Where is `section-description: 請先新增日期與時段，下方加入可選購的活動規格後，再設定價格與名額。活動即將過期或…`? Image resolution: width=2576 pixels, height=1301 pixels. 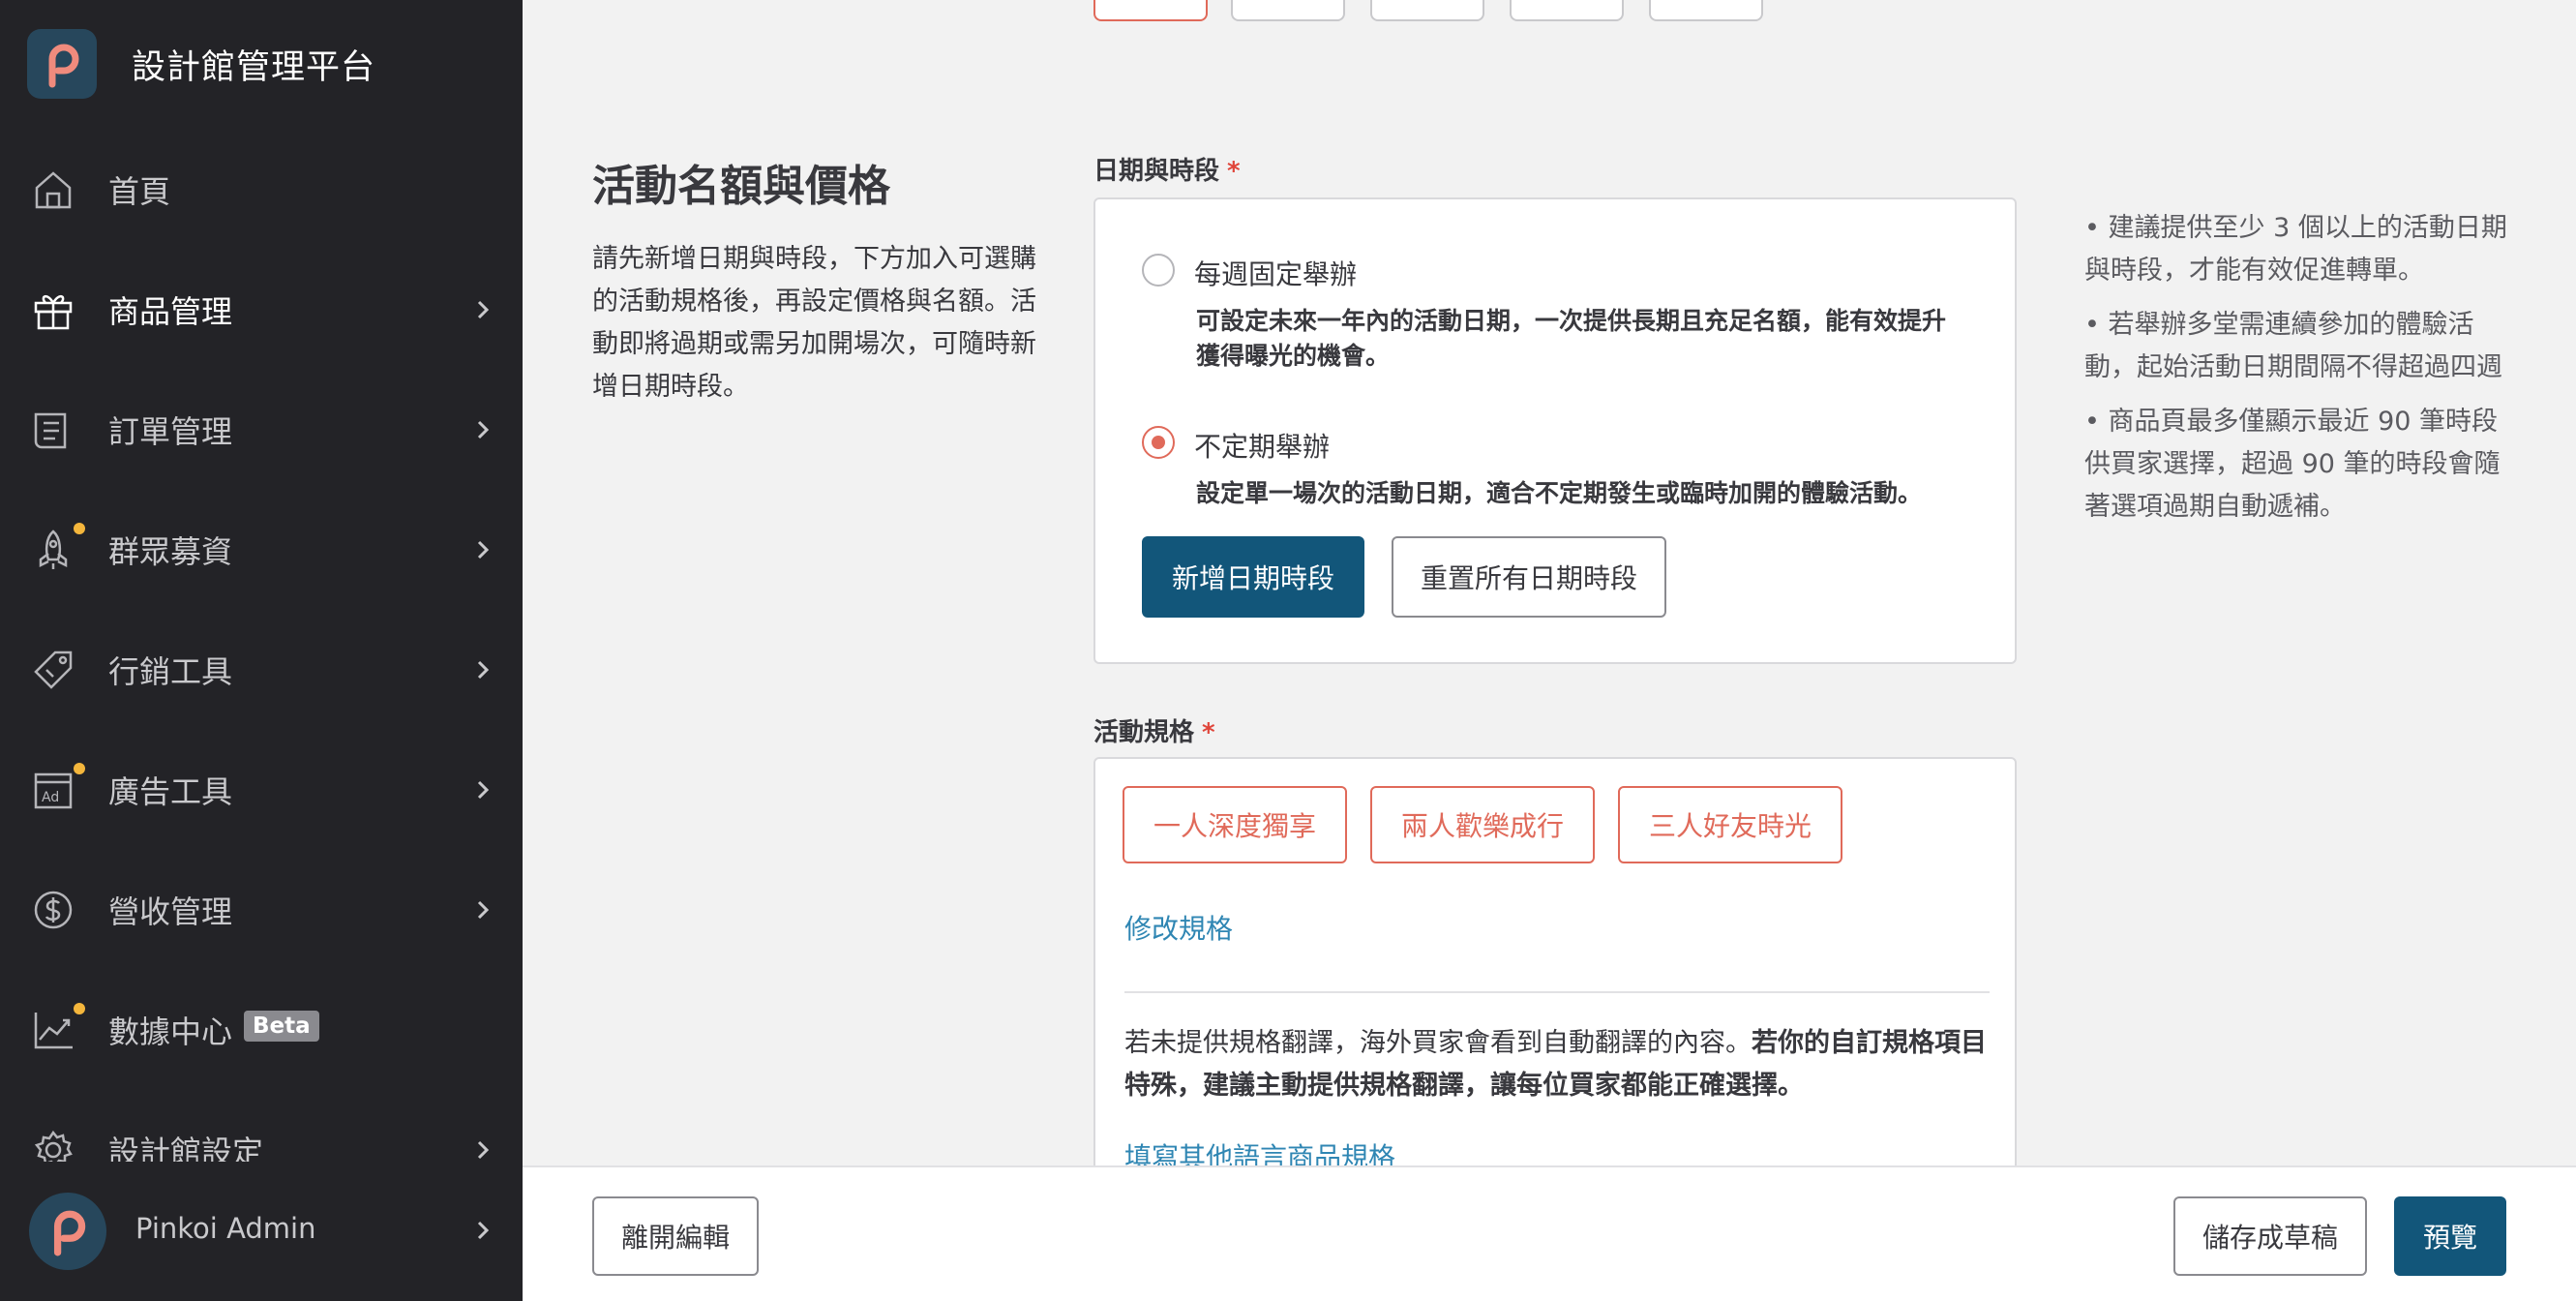
section-description: 請先新增日期與時段，下方加入可選購的活動規格後，再設定價格與名額。活動即將過期或… is located at coordinates (814, 323).